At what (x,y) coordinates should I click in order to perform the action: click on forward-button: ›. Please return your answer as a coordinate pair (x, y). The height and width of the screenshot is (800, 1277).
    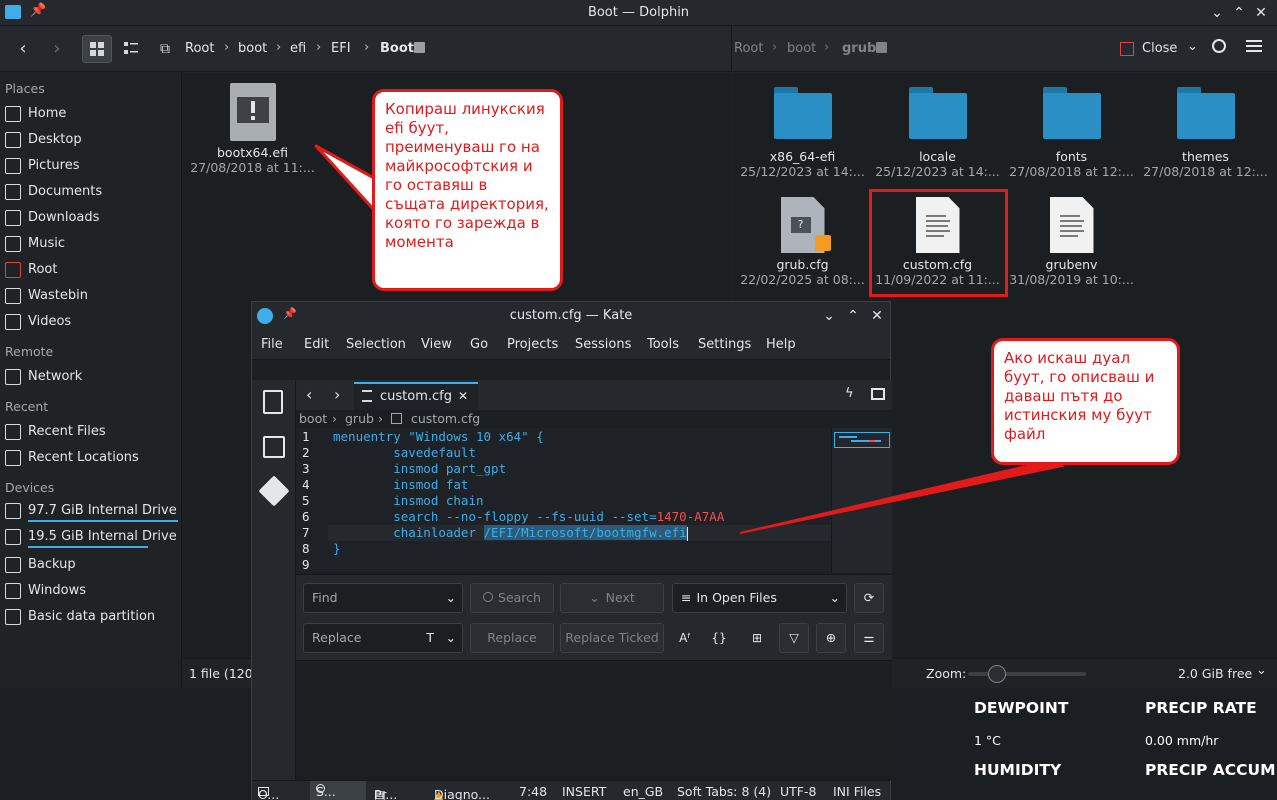
    Looking at the image, I should click on (57, 49).